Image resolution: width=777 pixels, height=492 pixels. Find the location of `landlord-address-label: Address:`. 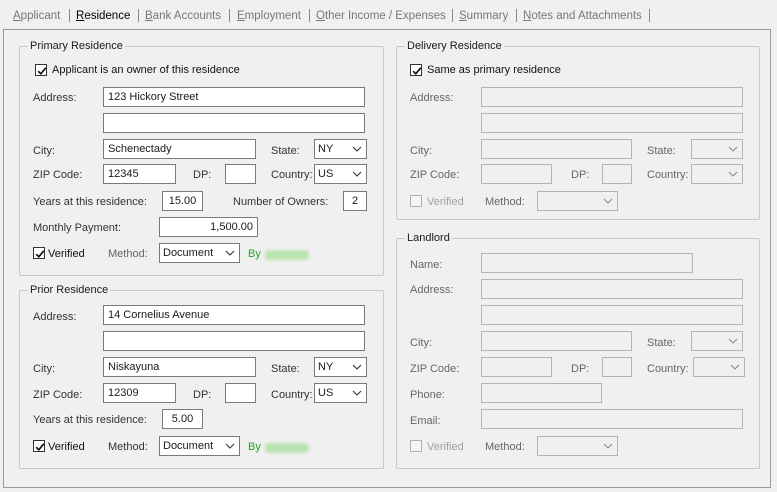

landlord-address-label: Address: is located at coordinates (432, 290).